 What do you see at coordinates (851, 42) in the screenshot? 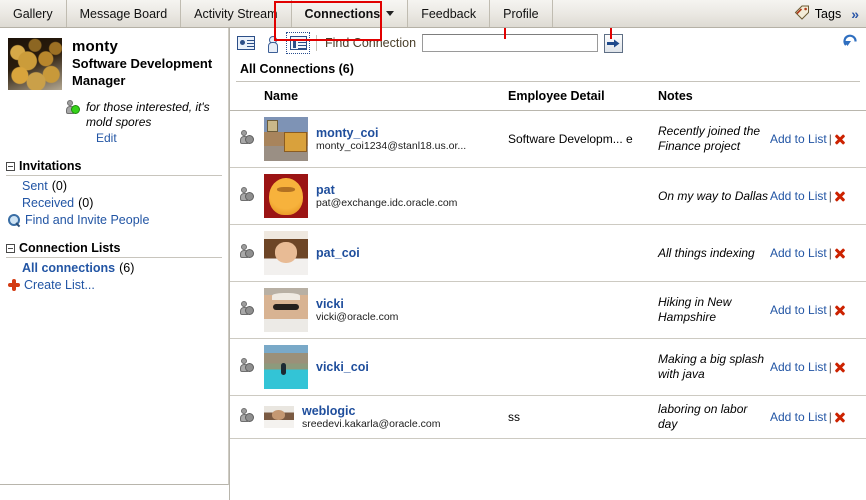
I see `refresh-icon` at bounding box center [851, 42].